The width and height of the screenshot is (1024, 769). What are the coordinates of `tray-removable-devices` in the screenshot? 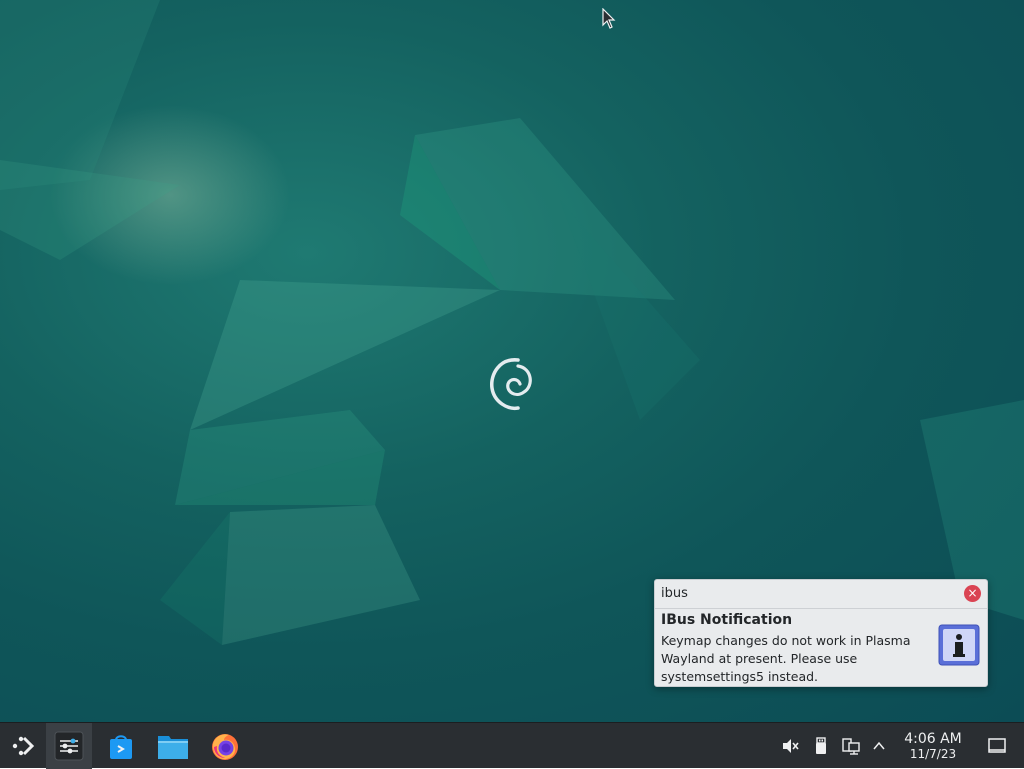 It's located at (821, 746).